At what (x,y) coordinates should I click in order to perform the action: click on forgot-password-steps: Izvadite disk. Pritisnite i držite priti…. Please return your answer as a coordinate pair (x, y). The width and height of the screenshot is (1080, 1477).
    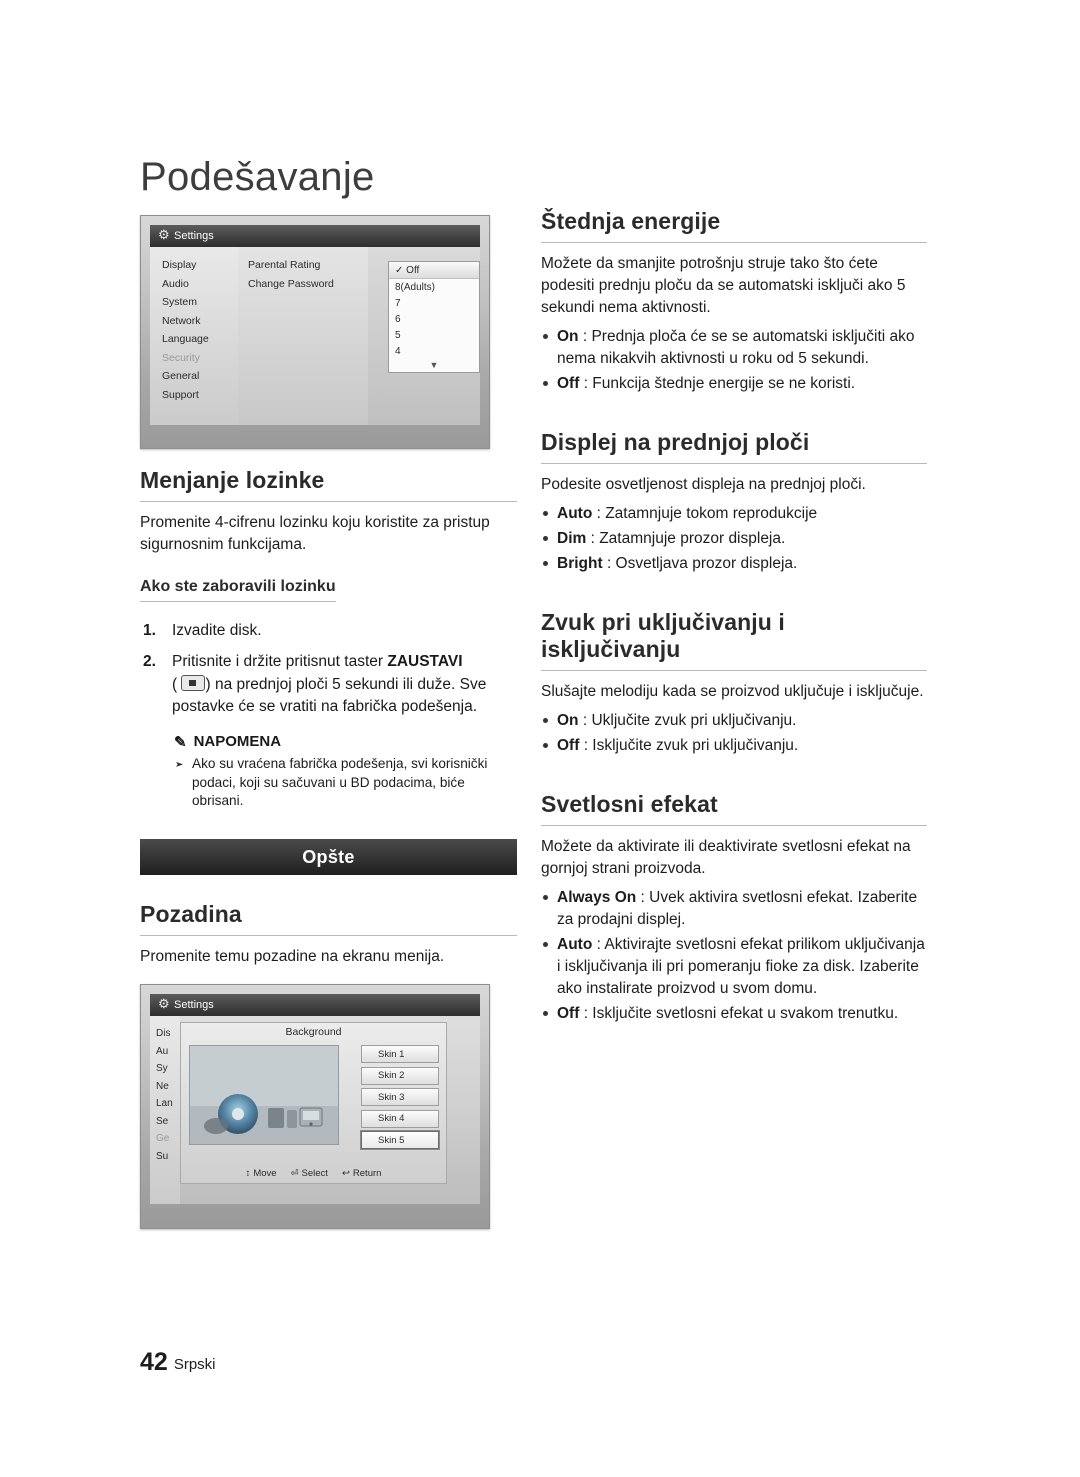
    Looking at the image, I should click on (328, 669).